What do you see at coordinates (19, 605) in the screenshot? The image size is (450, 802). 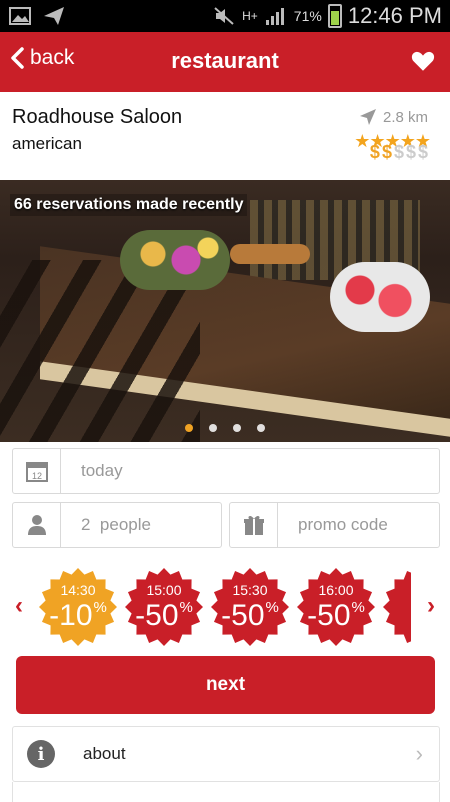 I see `slots-prev-arrow-icon: ‹` at bounding box center [19, 605].